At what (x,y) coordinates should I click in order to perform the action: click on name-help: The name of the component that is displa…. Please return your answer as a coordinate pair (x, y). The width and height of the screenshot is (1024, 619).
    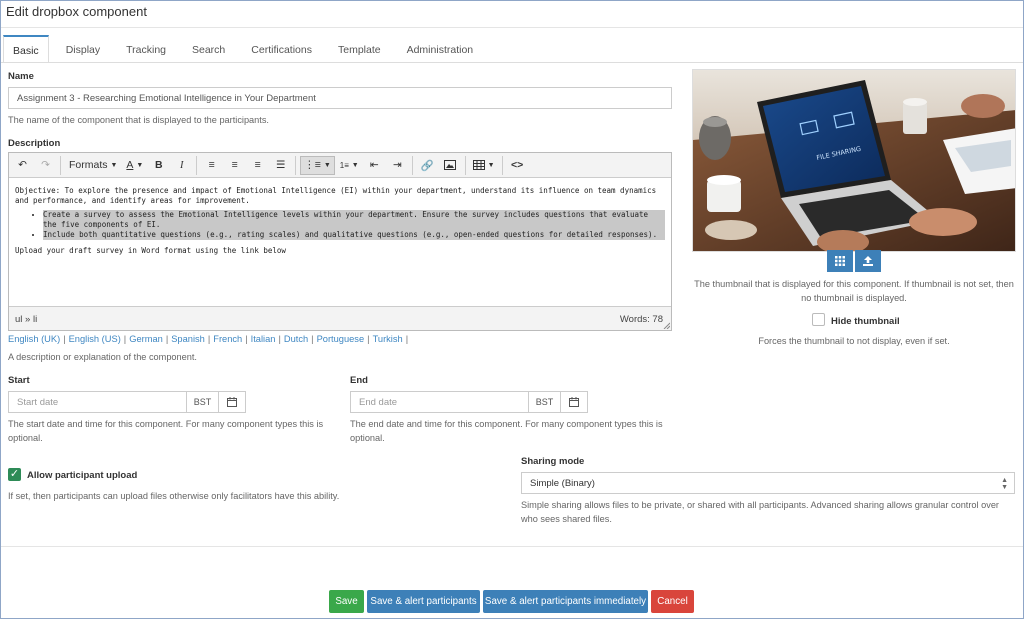
    Looking at the image, I should click on (138, 120).